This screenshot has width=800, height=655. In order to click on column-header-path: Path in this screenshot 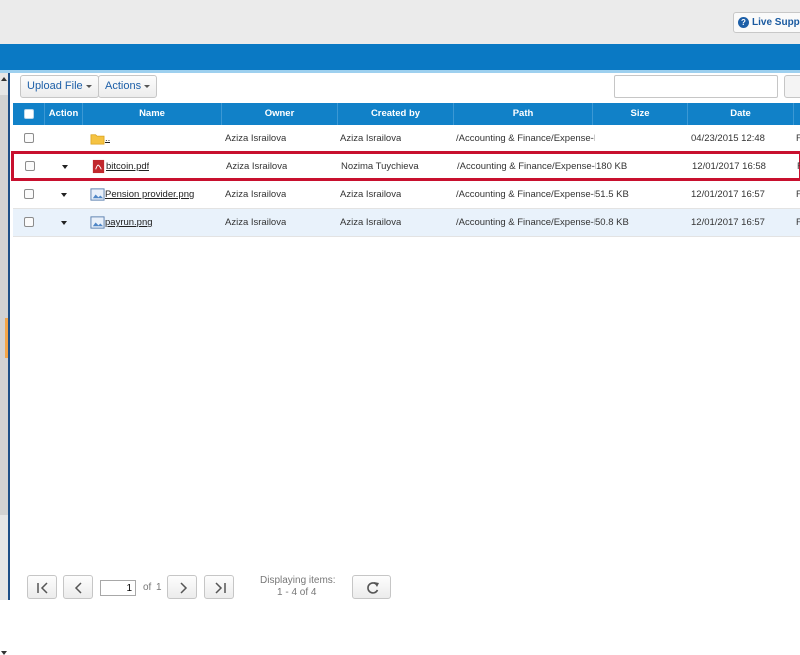, I will do `click(523, 114)`.